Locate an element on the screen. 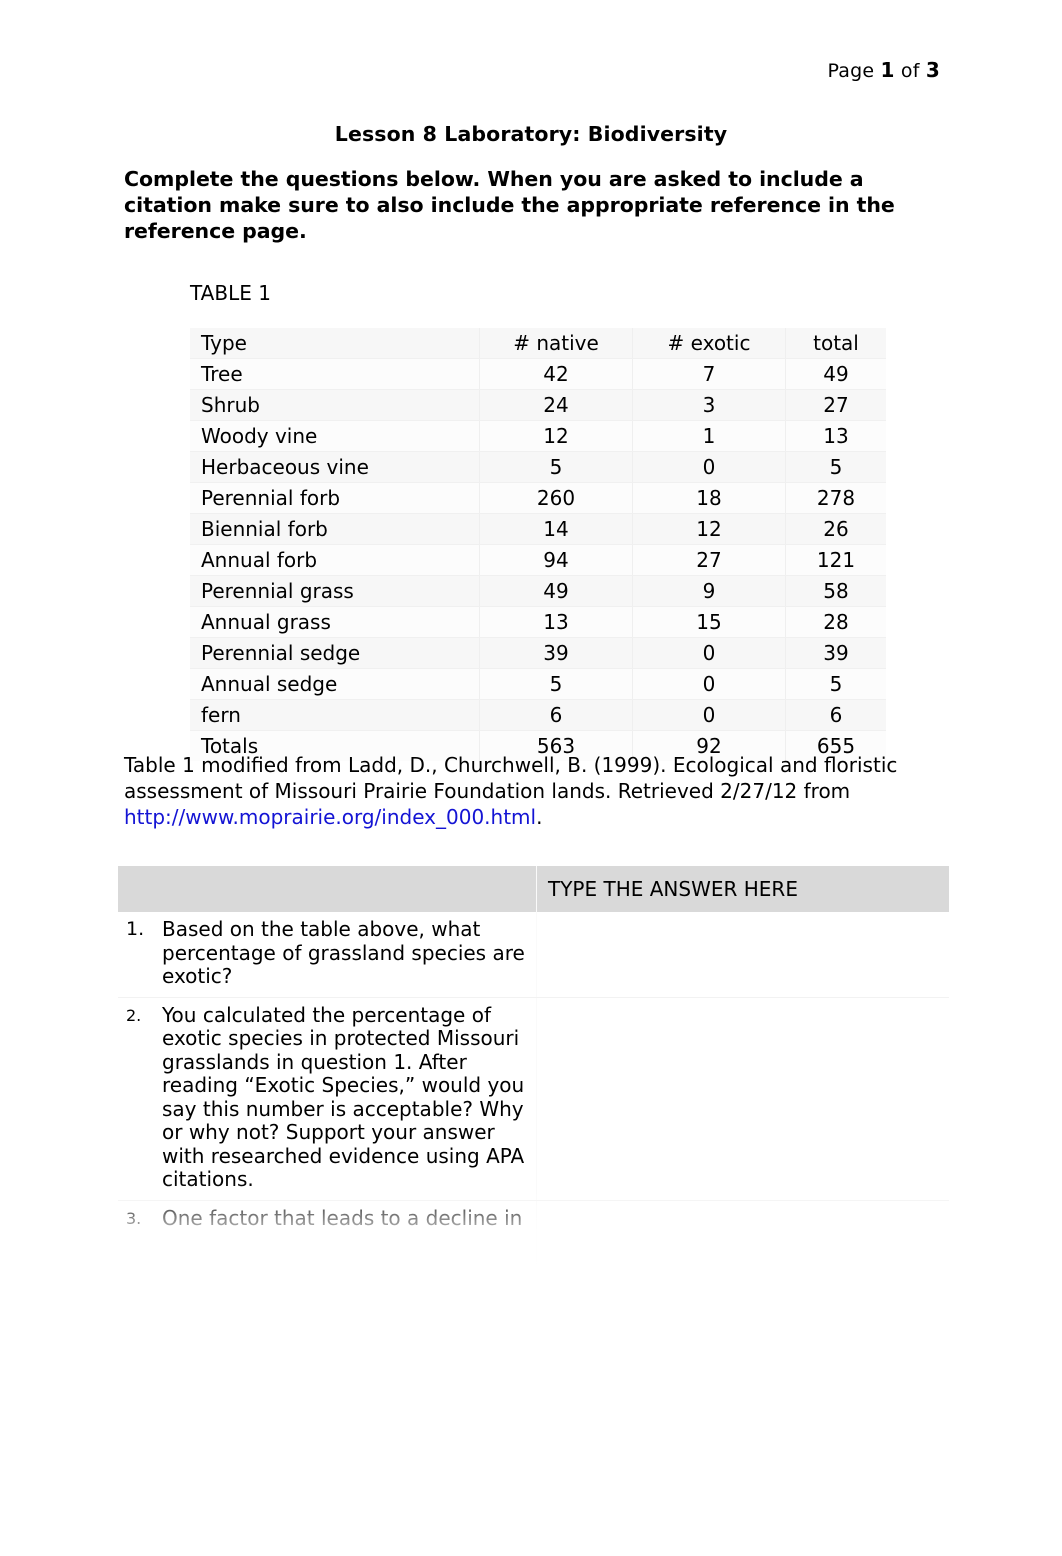 The image size is (1062, 1556). table1-label: TABLE 1 is located at coordinates (230, 293).